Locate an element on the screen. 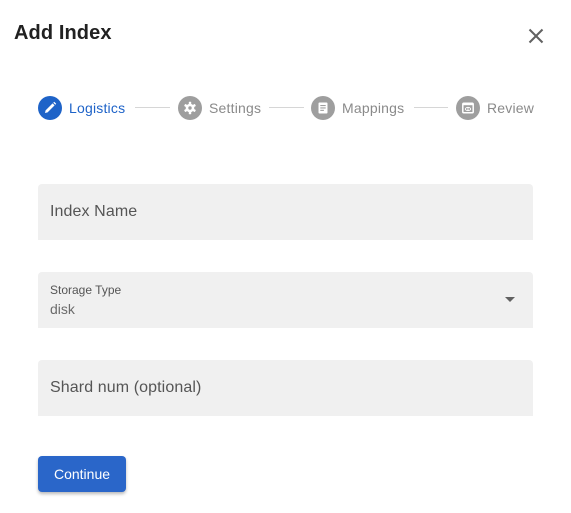 This screenshot has width=571, height=513. step-review: Review is located at coordinates (495, 108).